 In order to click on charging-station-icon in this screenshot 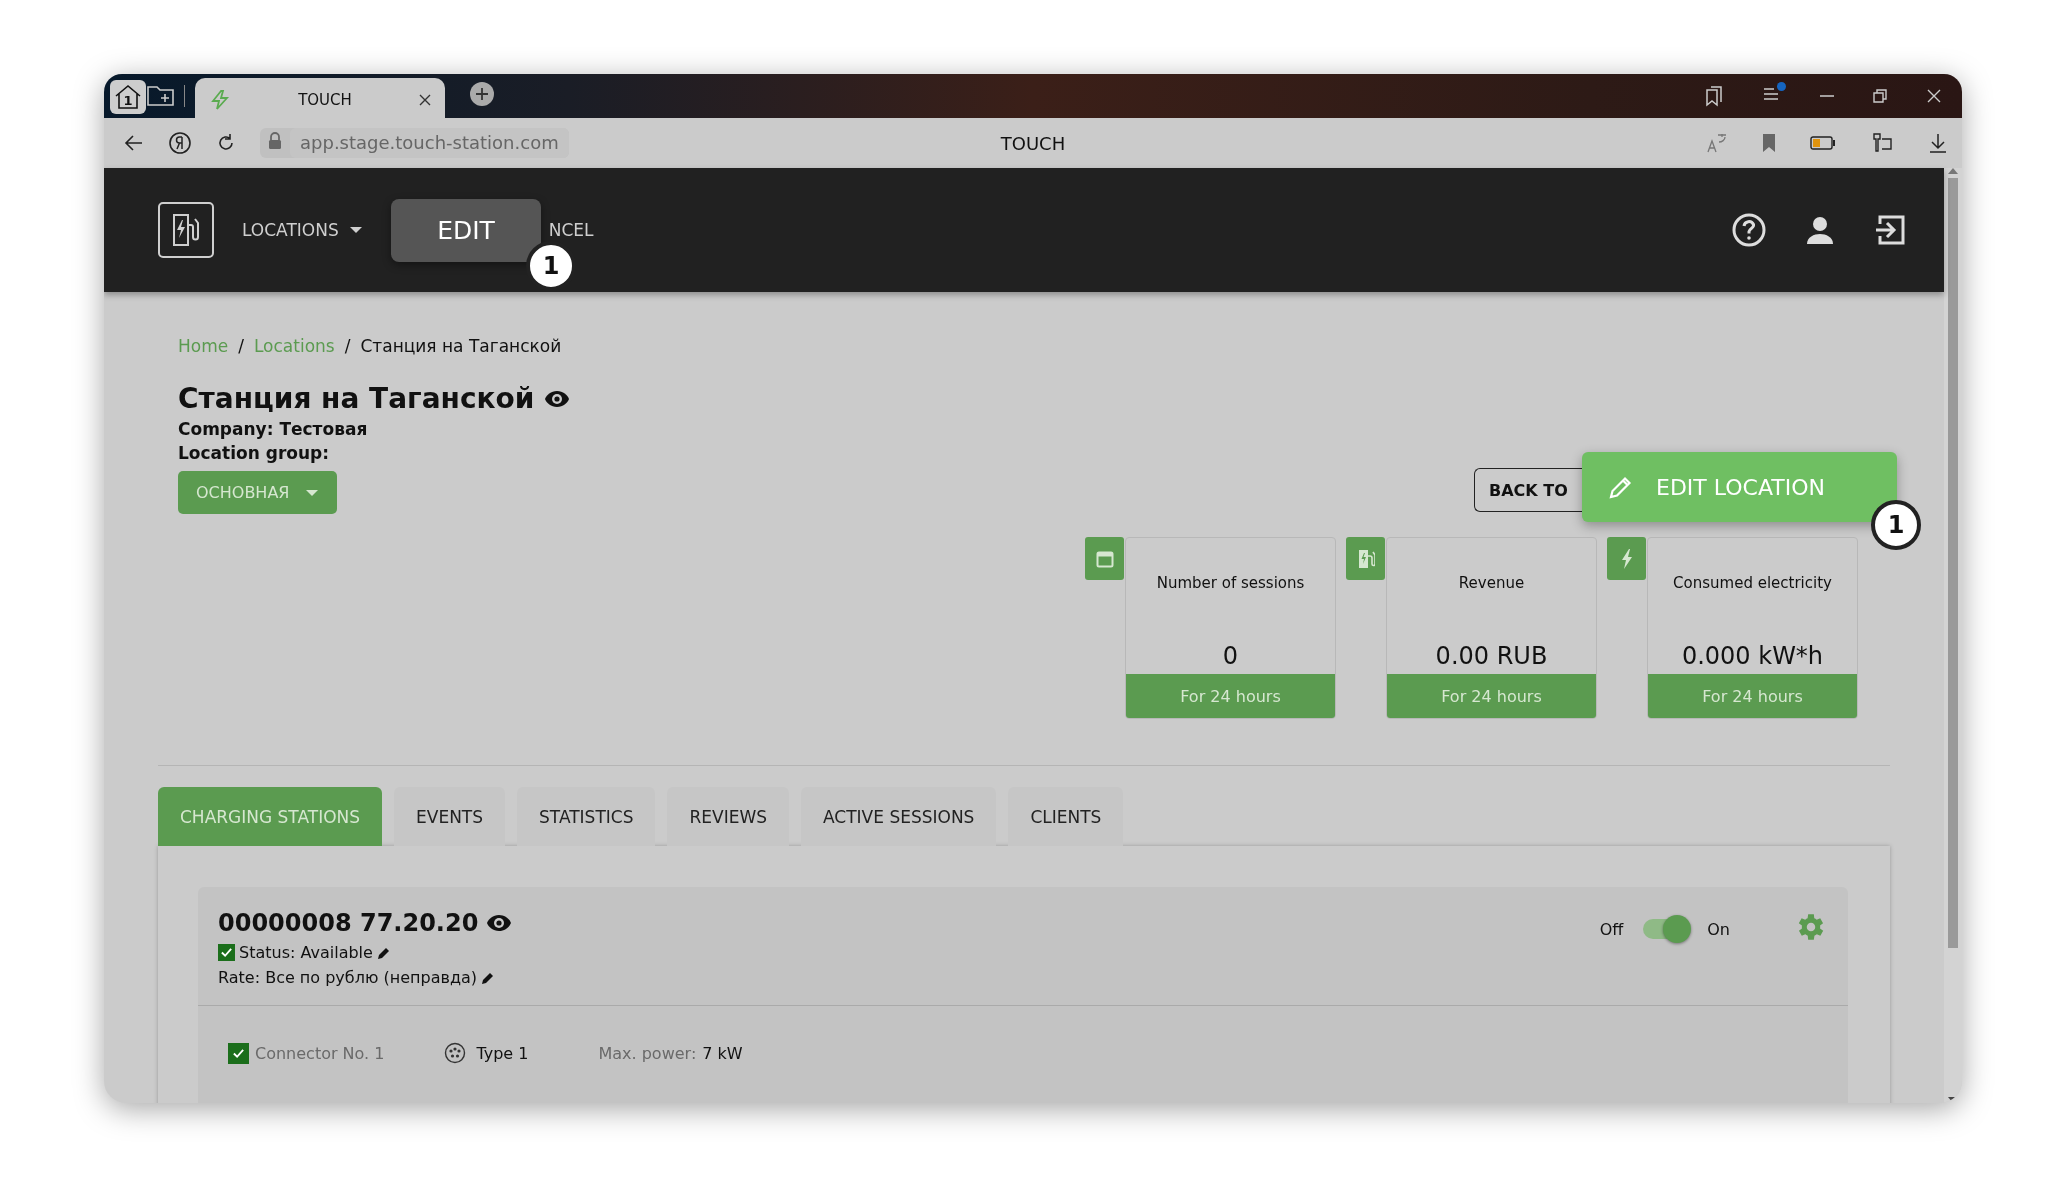, I will do `click(1365, 558)`.